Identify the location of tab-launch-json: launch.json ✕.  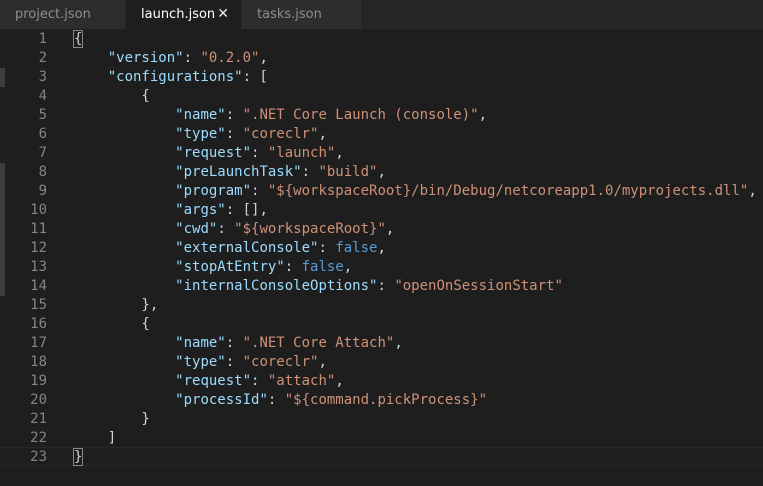
(184, 14).